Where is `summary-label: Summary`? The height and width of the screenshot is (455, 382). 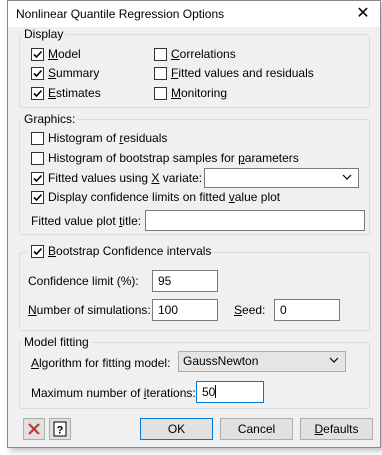 summary-label: Summary is located at coordinates (74, 73).